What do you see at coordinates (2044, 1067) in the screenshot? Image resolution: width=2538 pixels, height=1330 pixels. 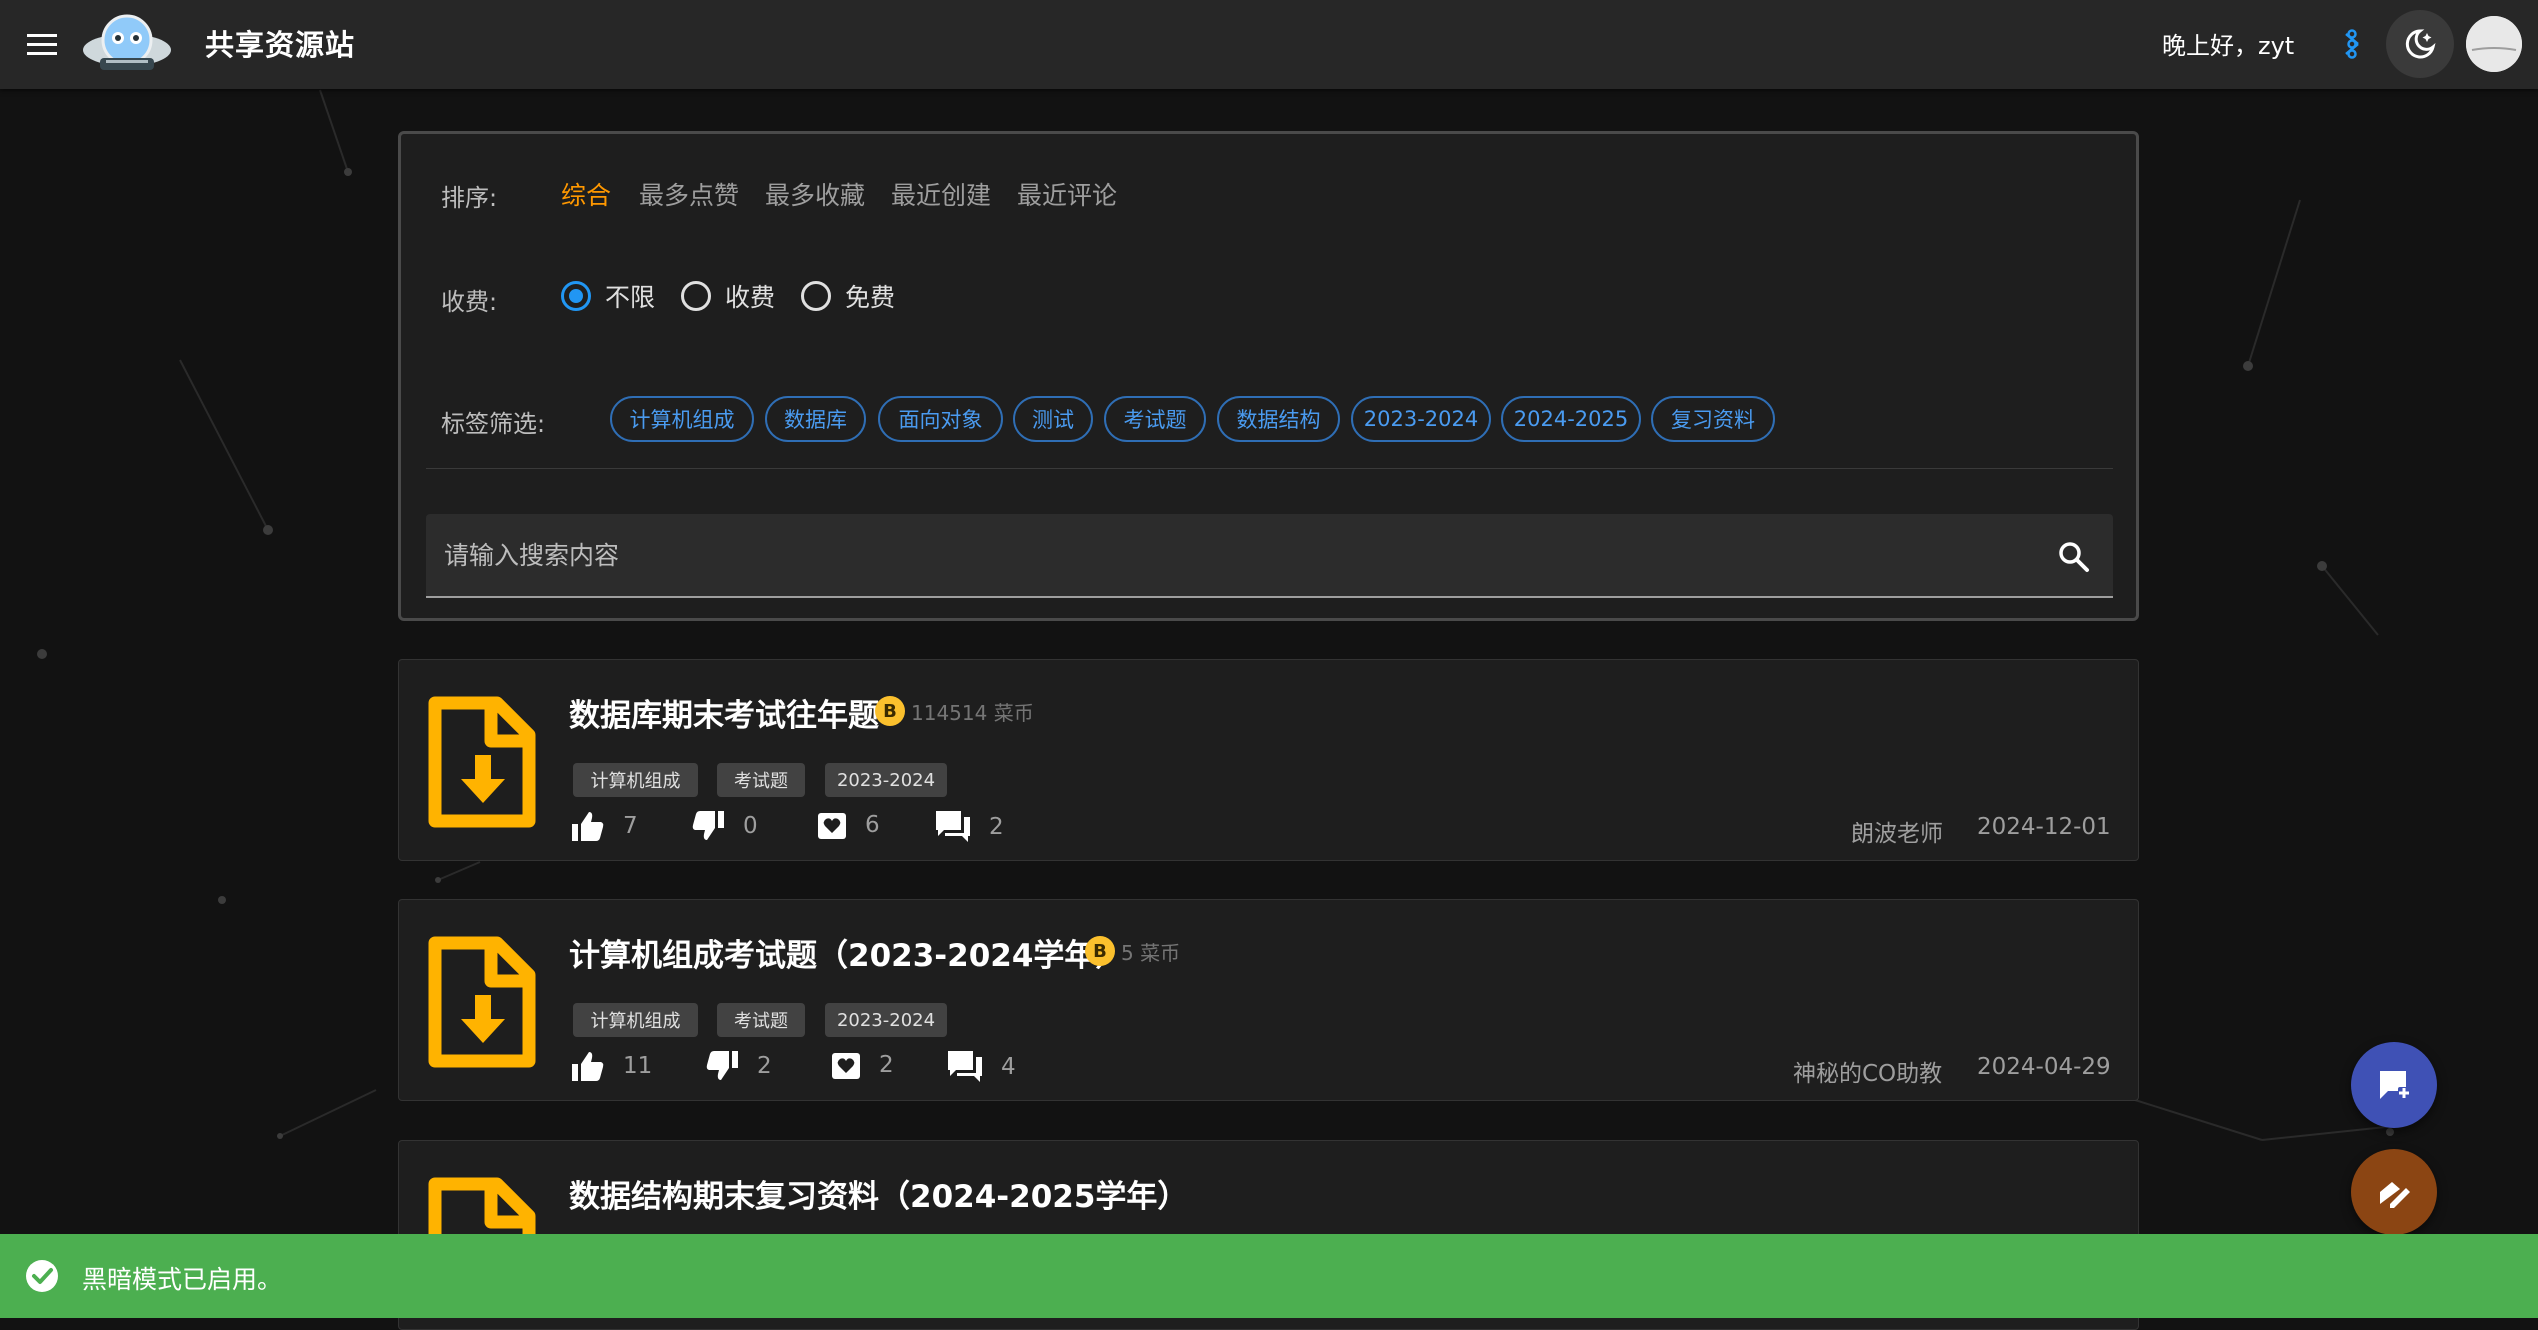 I see `created-date: 2024-04-29` at bounding box center [2044, 1067].